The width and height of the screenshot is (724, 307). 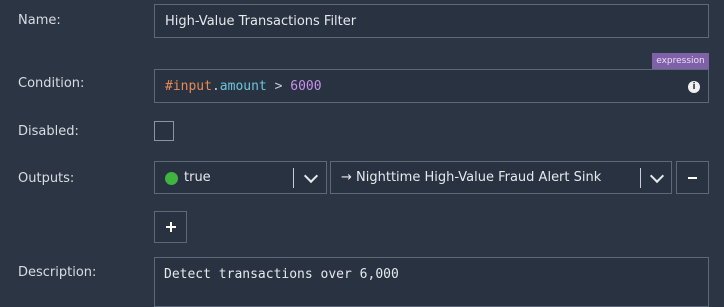 What do you see at coordinates (197, 177) in the screenshot?
I see `output-condition-value: true` at bounding box center [197, 177].